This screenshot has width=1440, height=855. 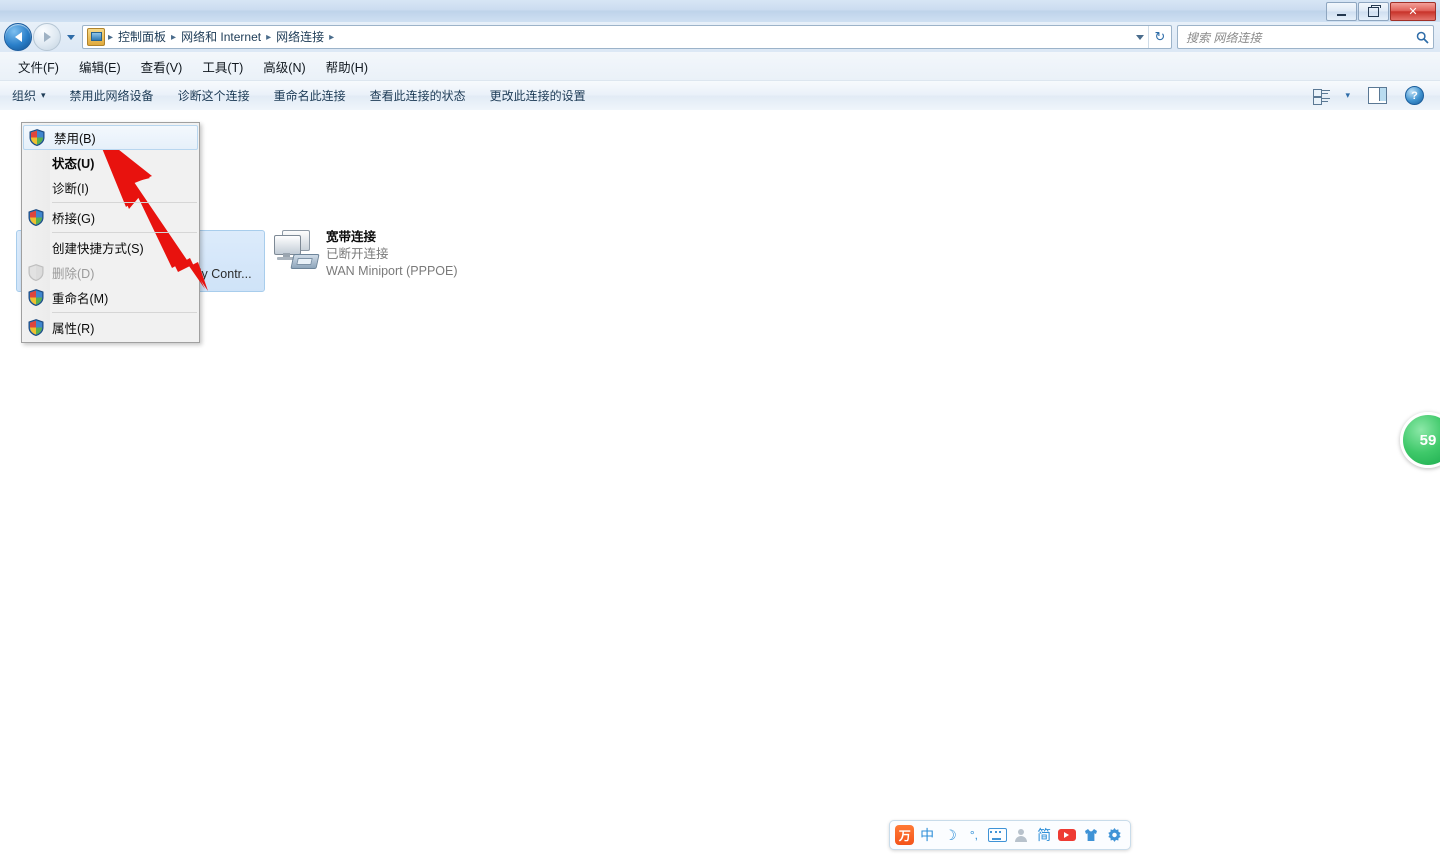 I want to click on status-badge: 59, so click(x=1420, y=440).